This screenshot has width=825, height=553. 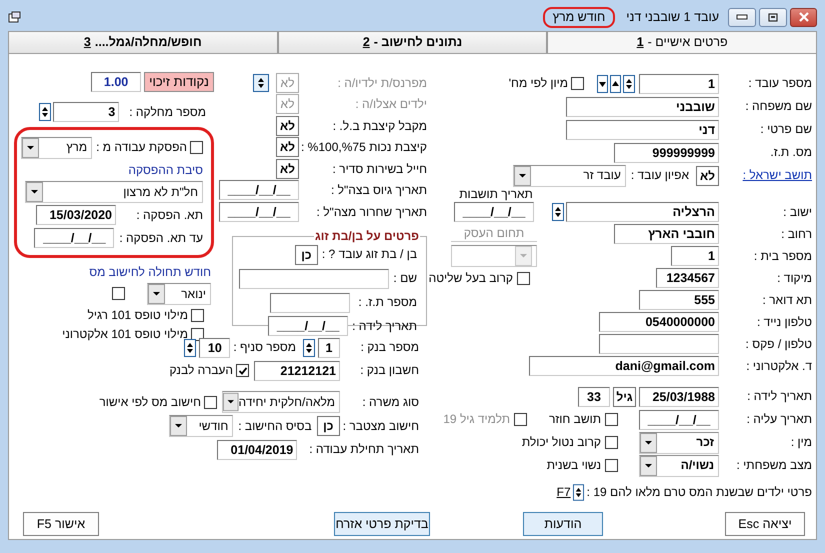 I want to click on checkbox-label: הפסקת עבודה מ :, so click(x=141, y=147).